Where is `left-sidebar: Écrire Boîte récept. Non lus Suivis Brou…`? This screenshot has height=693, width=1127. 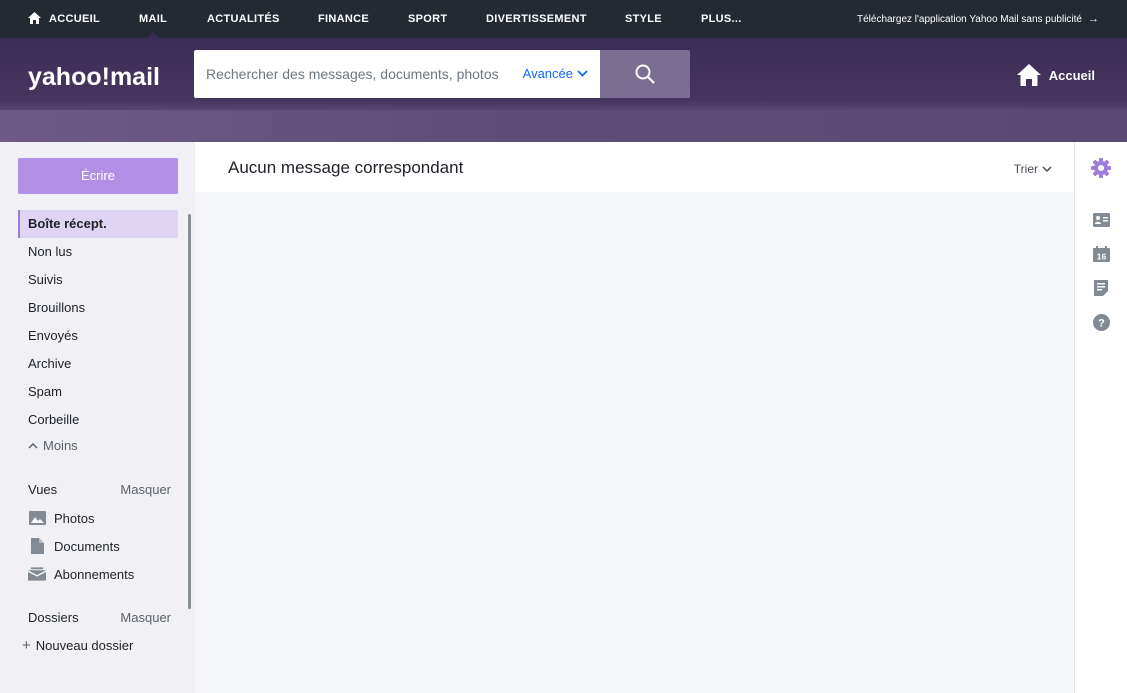 left-sidebar: Écrire Boîte récept. Non lus Suivis Brou… is located at coordinates (97, 417).